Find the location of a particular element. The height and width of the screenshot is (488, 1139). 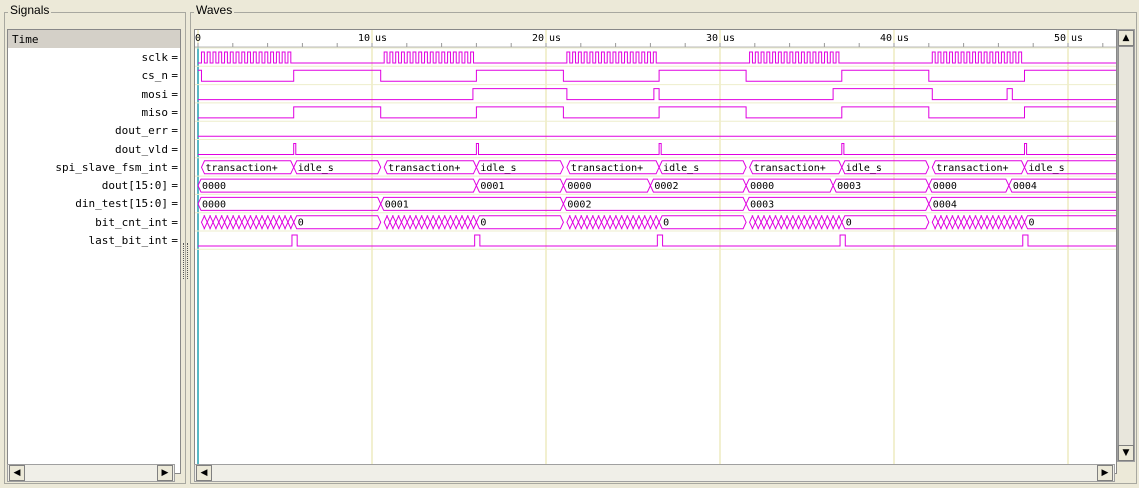

din-test-value: 0001 is located at coordinates (397, 204).